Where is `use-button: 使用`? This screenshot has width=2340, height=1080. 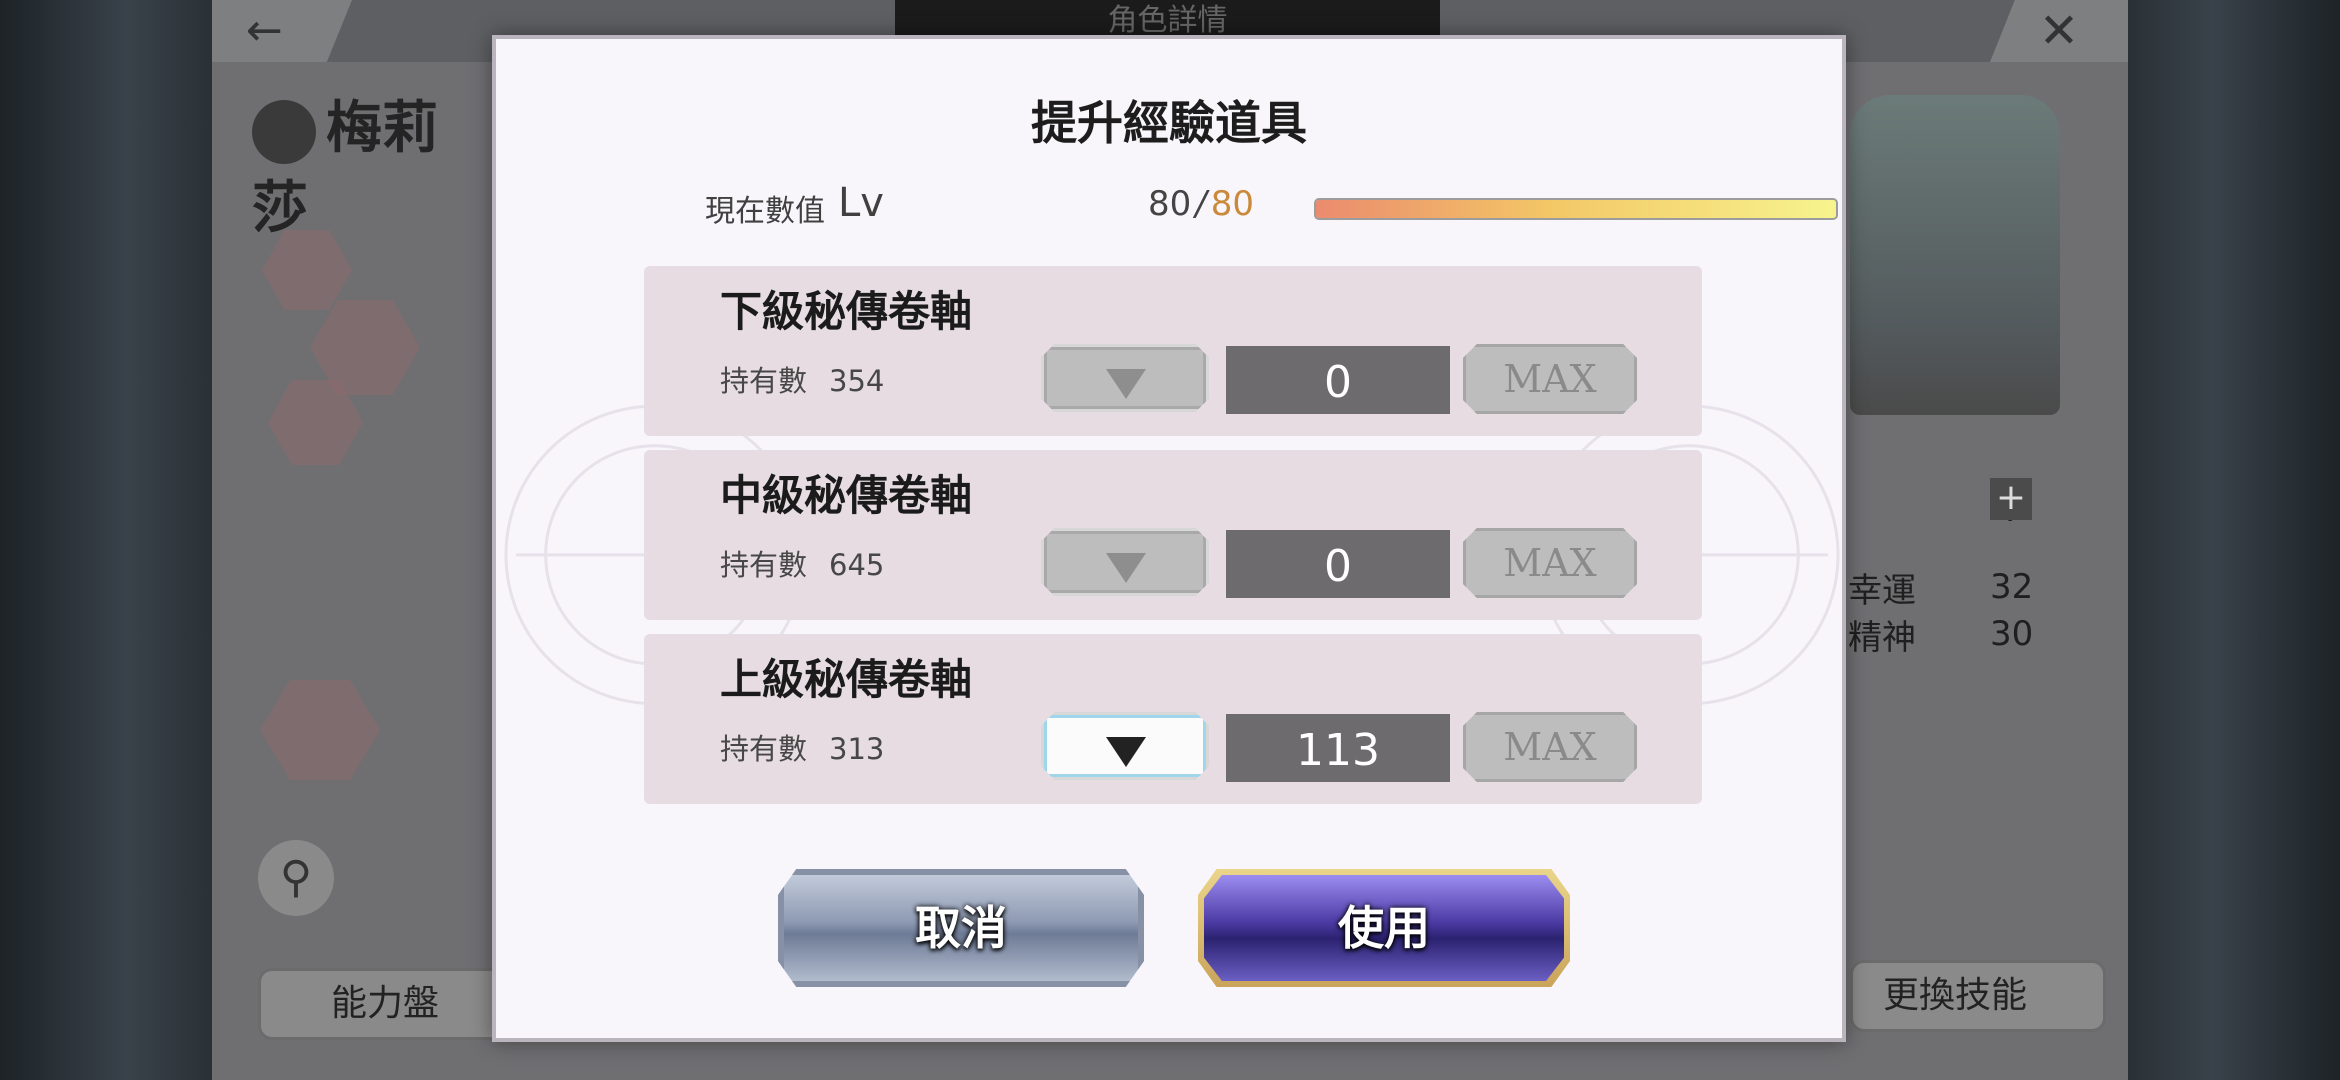 use-button: 使用 is located at coordinates (1384, 928).